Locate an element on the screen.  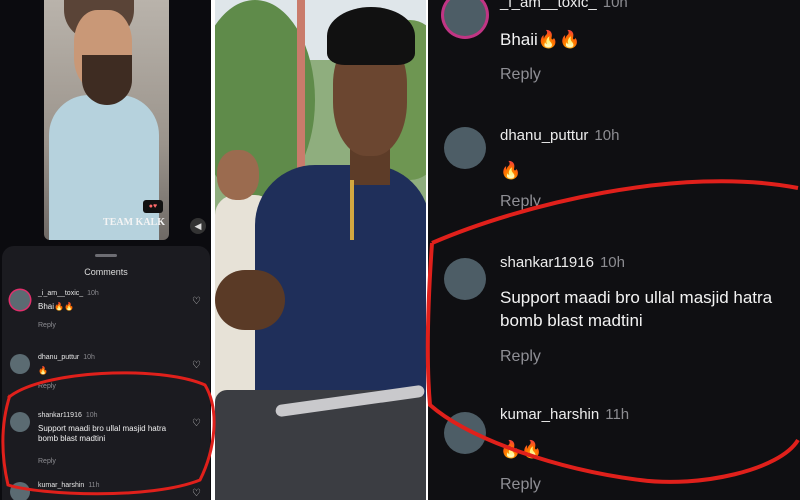
photo-man-arm is located at coordinates (250, 300).